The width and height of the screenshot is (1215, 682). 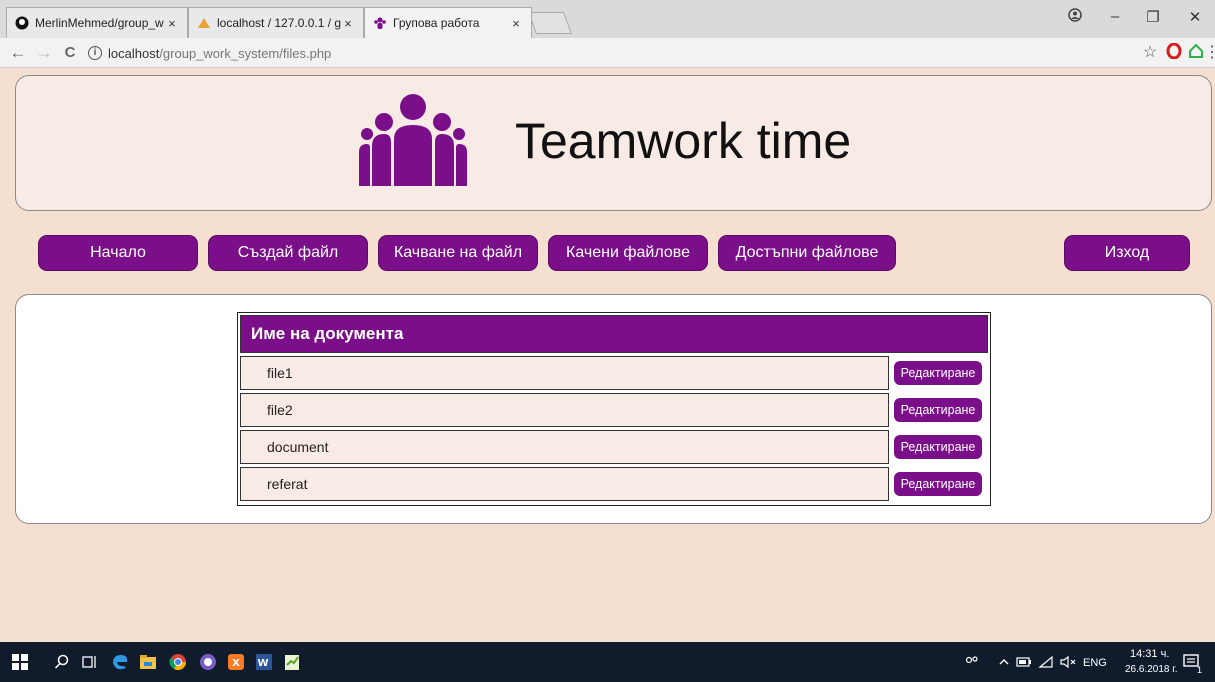 What do you see at coordinates (44, 53) in the screenshot?
I see `forward-icon: →` at bounding box center [44, 53].